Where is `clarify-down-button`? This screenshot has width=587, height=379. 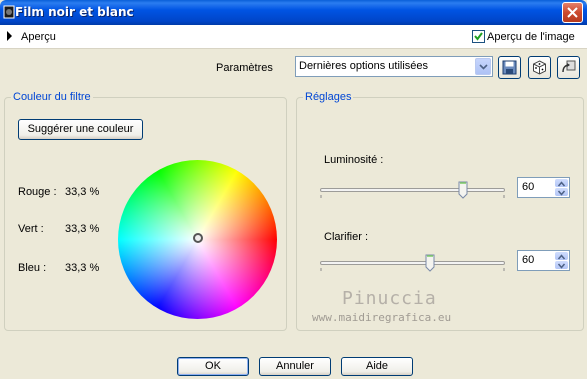
clarify-down-button is located at coordinates (561, 265).